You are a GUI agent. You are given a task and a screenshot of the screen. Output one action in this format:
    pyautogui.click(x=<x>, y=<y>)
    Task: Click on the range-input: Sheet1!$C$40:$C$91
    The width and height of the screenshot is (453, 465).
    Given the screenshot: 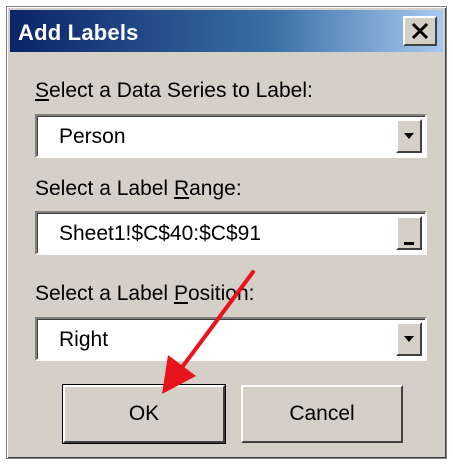 What is the action you would take?
    pyautogui.click(x=231, y=233)
    